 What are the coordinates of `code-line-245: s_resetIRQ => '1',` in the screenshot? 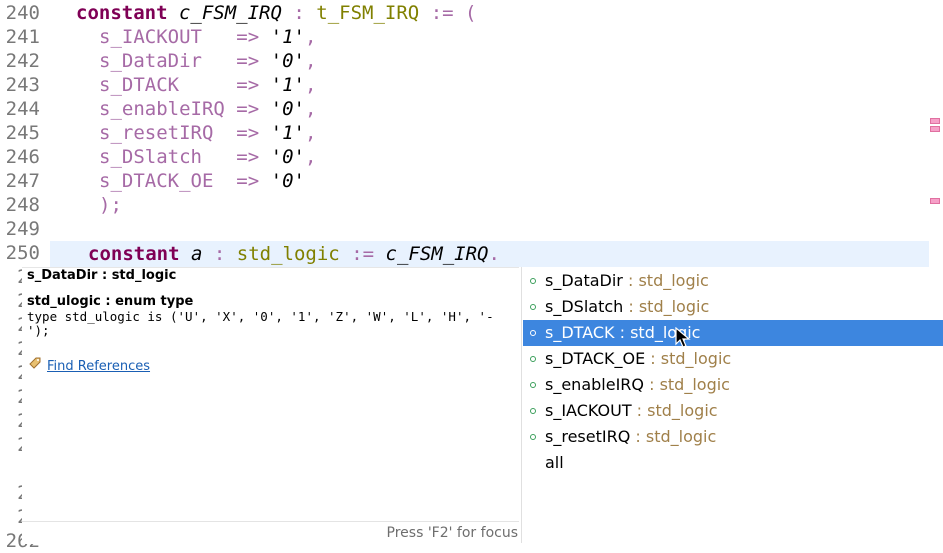 It's located at (207, 133).